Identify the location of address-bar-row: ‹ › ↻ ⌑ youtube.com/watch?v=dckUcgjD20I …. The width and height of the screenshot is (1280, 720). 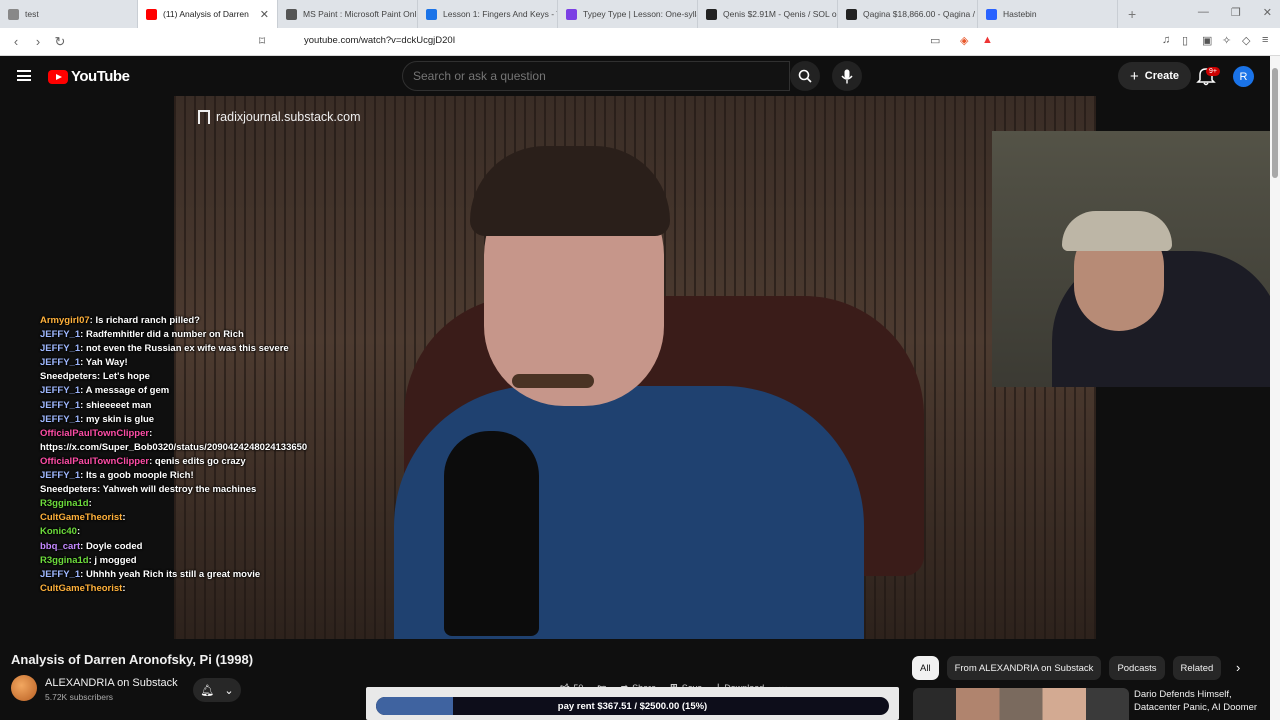
(640, 42).